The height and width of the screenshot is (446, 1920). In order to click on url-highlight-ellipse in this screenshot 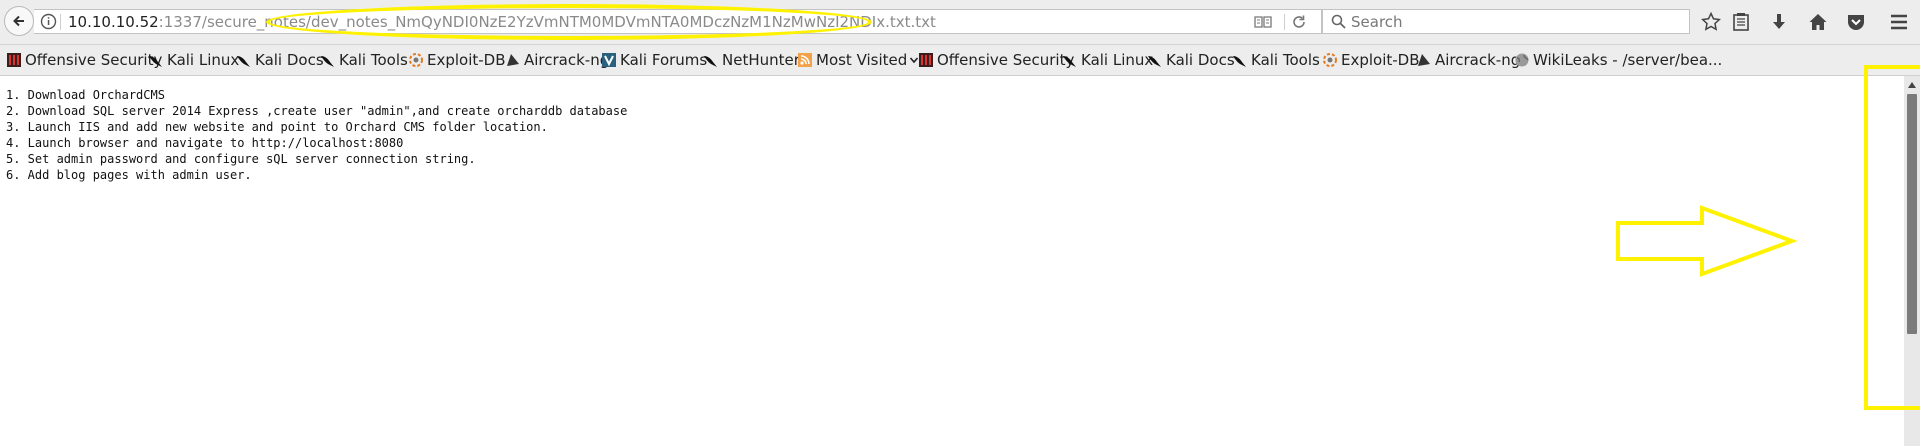, I will do `click(569, 22)`.